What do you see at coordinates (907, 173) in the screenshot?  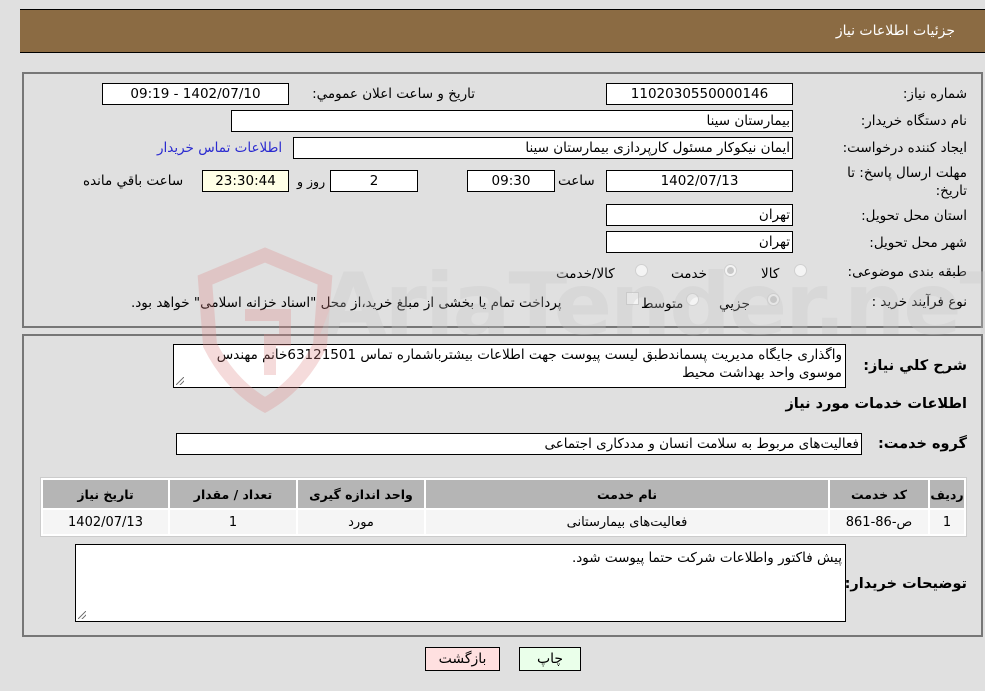 I see `deadline-label-line1: مهلت ارسال پاسخ: تا` at bounding box center [907, 173].